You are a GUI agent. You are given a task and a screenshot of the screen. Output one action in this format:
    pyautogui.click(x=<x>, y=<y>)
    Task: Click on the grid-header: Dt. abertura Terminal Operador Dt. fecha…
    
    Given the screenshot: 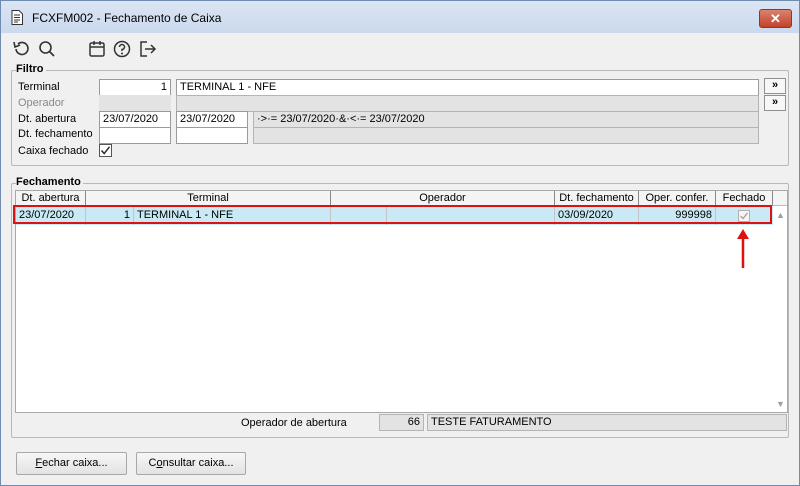 What is the action you would take?
    pyautogui.click(x=401, y=198)
    